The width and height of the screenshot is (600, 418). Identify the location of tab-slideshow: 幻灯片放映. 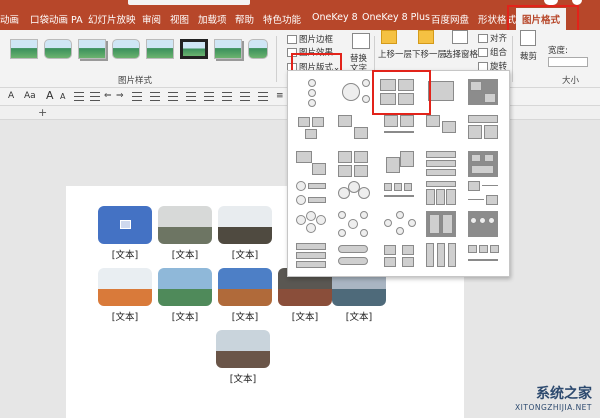
(112, 19).